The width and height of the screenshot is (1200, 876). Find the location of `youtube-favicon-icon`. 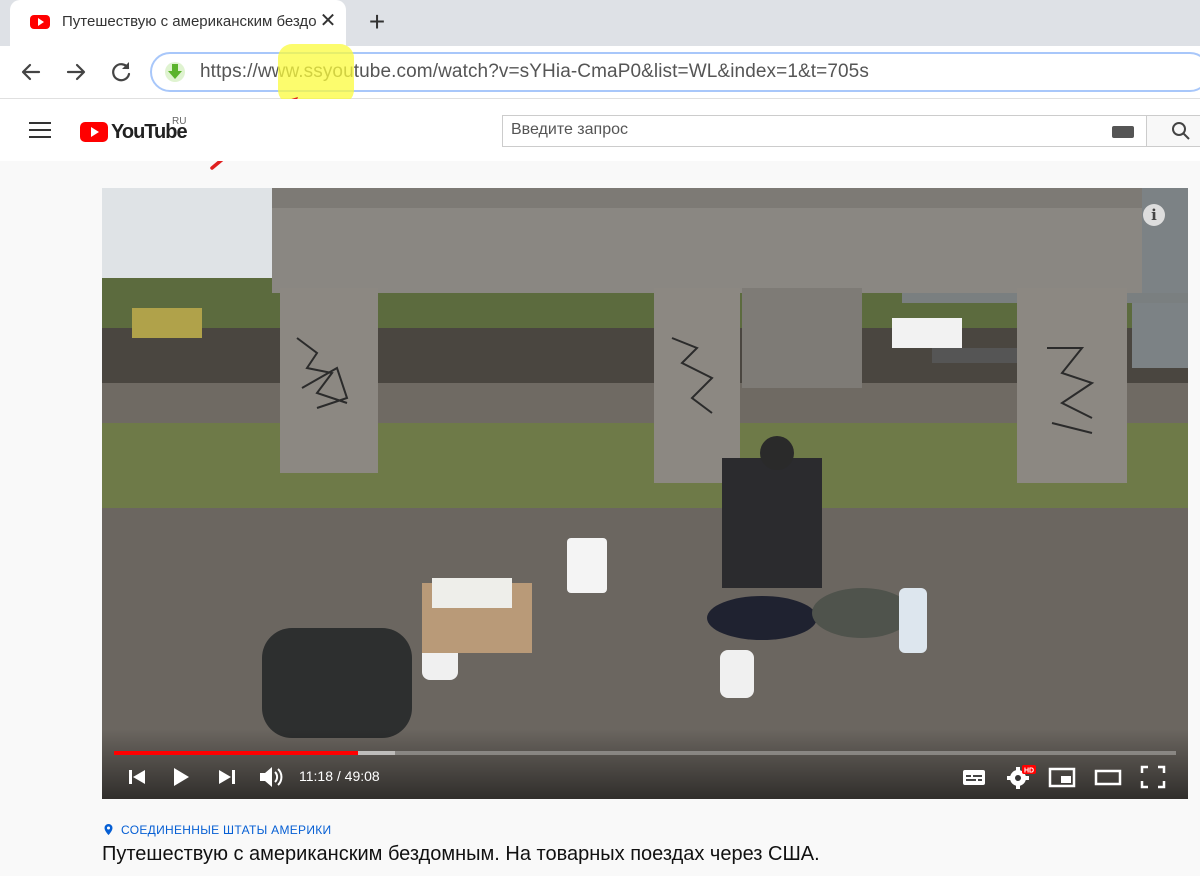

youtube-favicon-icon is located at coordinates (40, 22).